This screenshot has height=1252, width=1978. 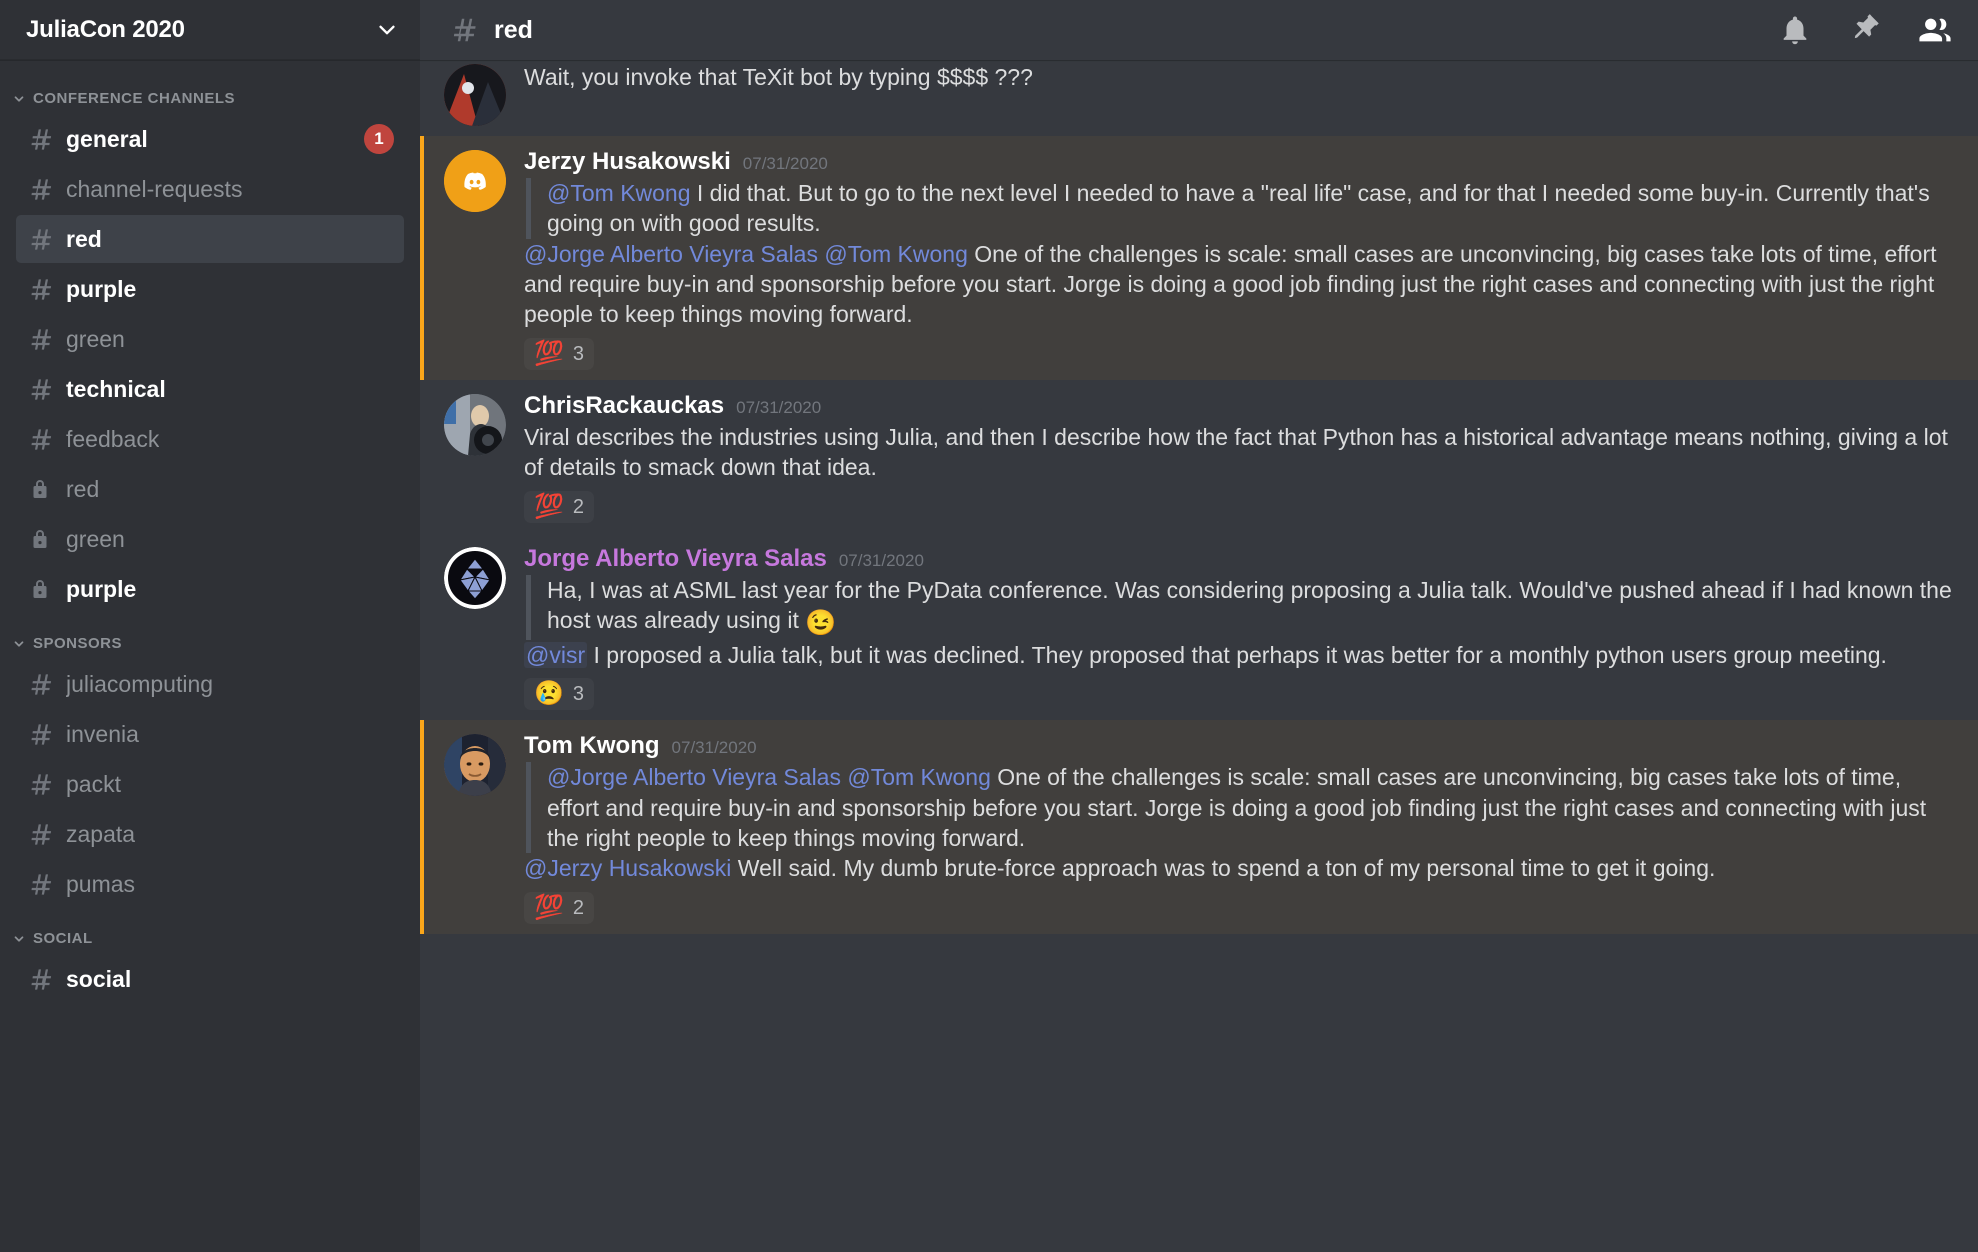 I want to click on message-author: Tom Kwong, so click(x=592, y=746).